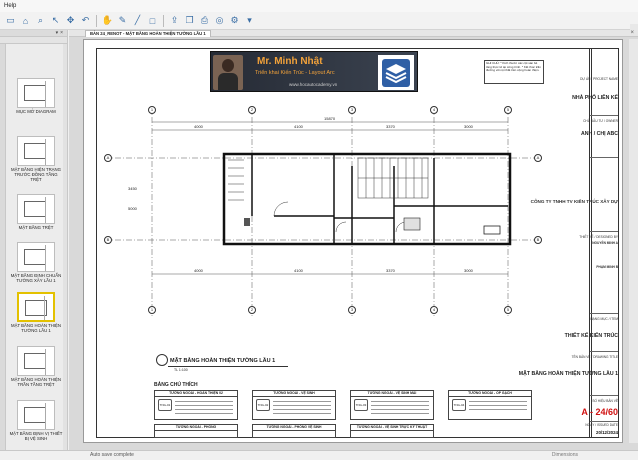  What do you see at coordinates (61, 33) in the screenshot?
I see `panel-close-icon: ×` at bounding box center [61, 33].